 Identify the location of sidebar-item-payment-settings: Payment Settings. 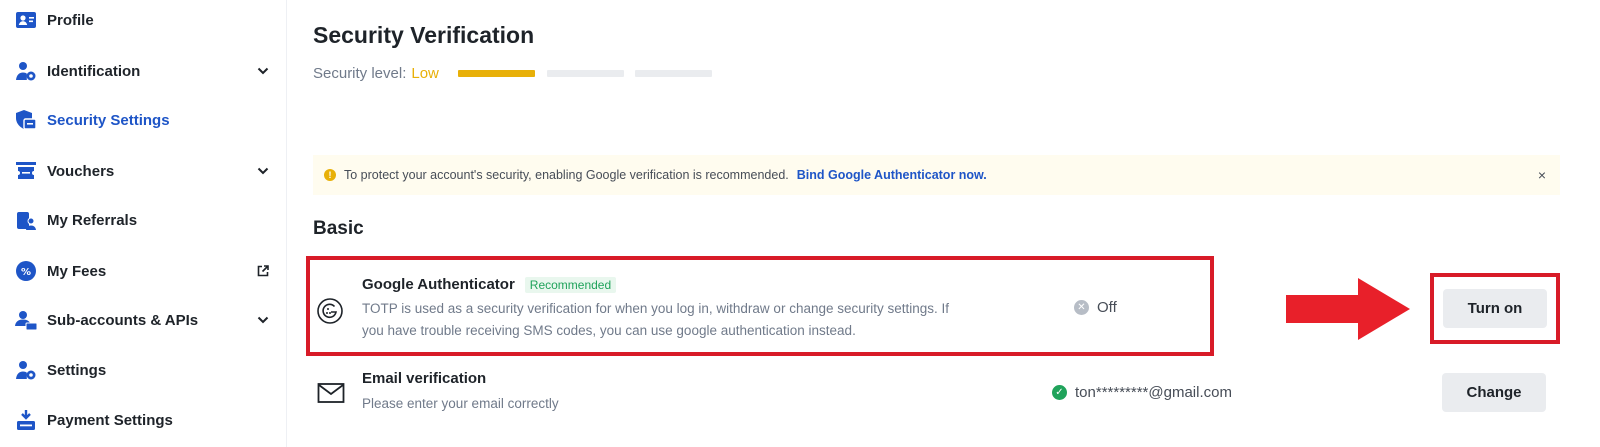
(143, 420).